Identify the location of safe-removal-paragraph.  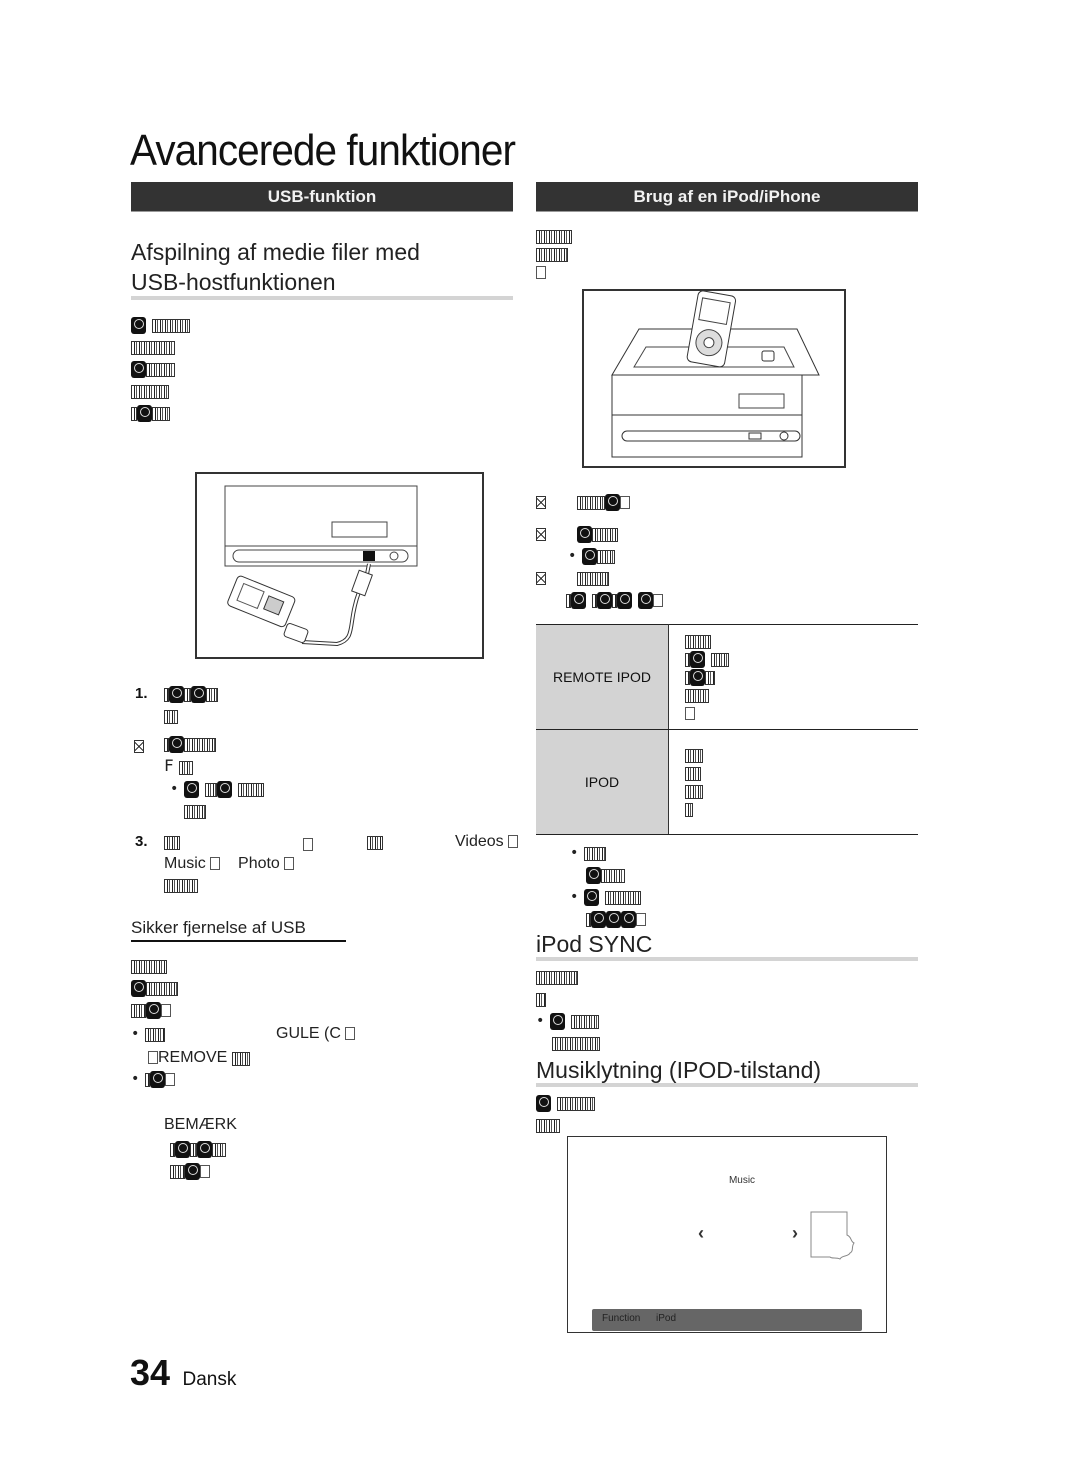
(154, 988).